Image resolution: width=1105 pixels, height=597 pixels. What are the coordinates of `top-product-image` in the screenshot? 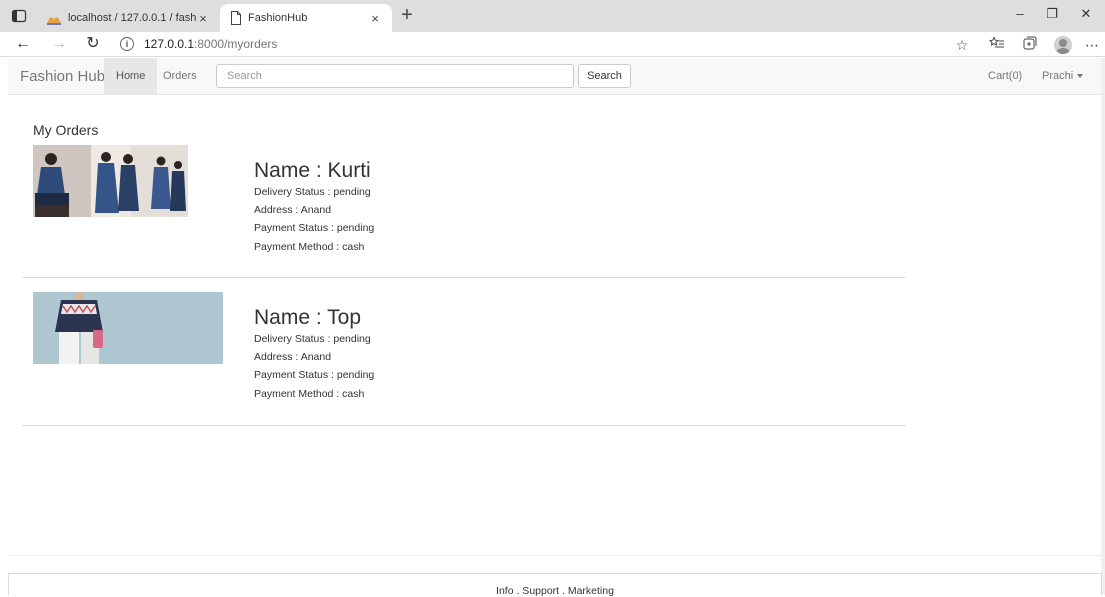 It's located at (128, 328).